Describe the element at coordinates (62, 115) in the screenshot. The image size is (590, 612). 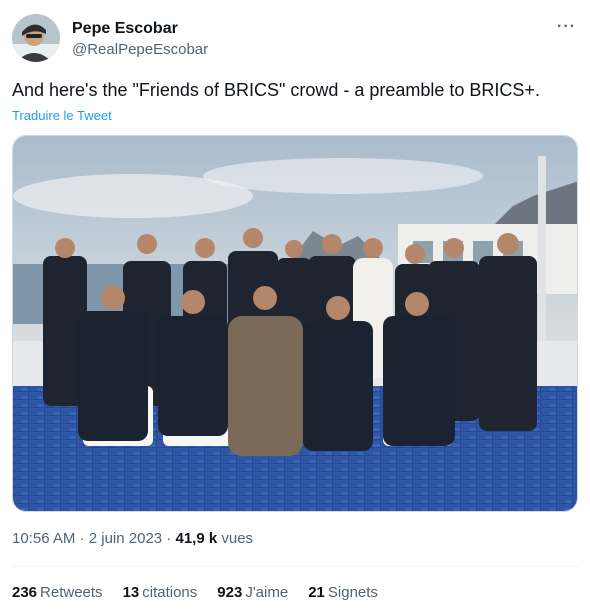
I see `translate-link: Traduire le Tweet` at that location.